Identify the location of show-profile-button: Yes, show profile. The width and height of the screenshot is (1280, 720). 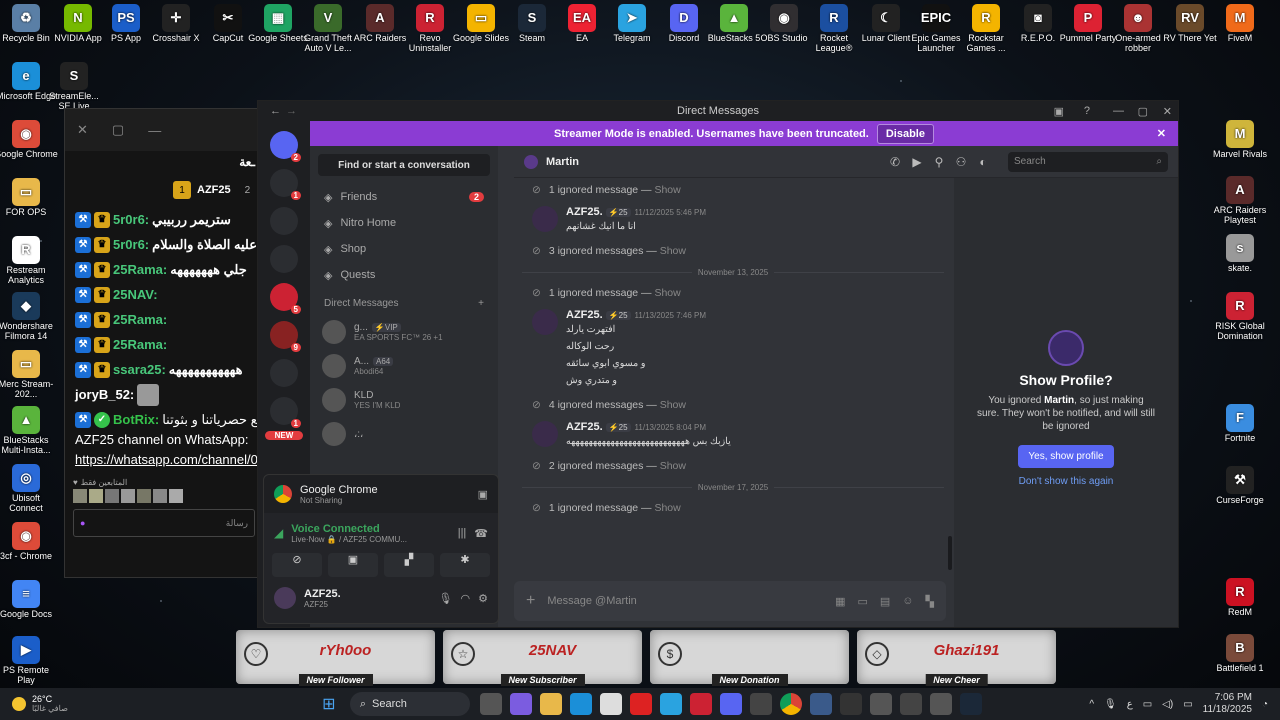
(1066, 456).